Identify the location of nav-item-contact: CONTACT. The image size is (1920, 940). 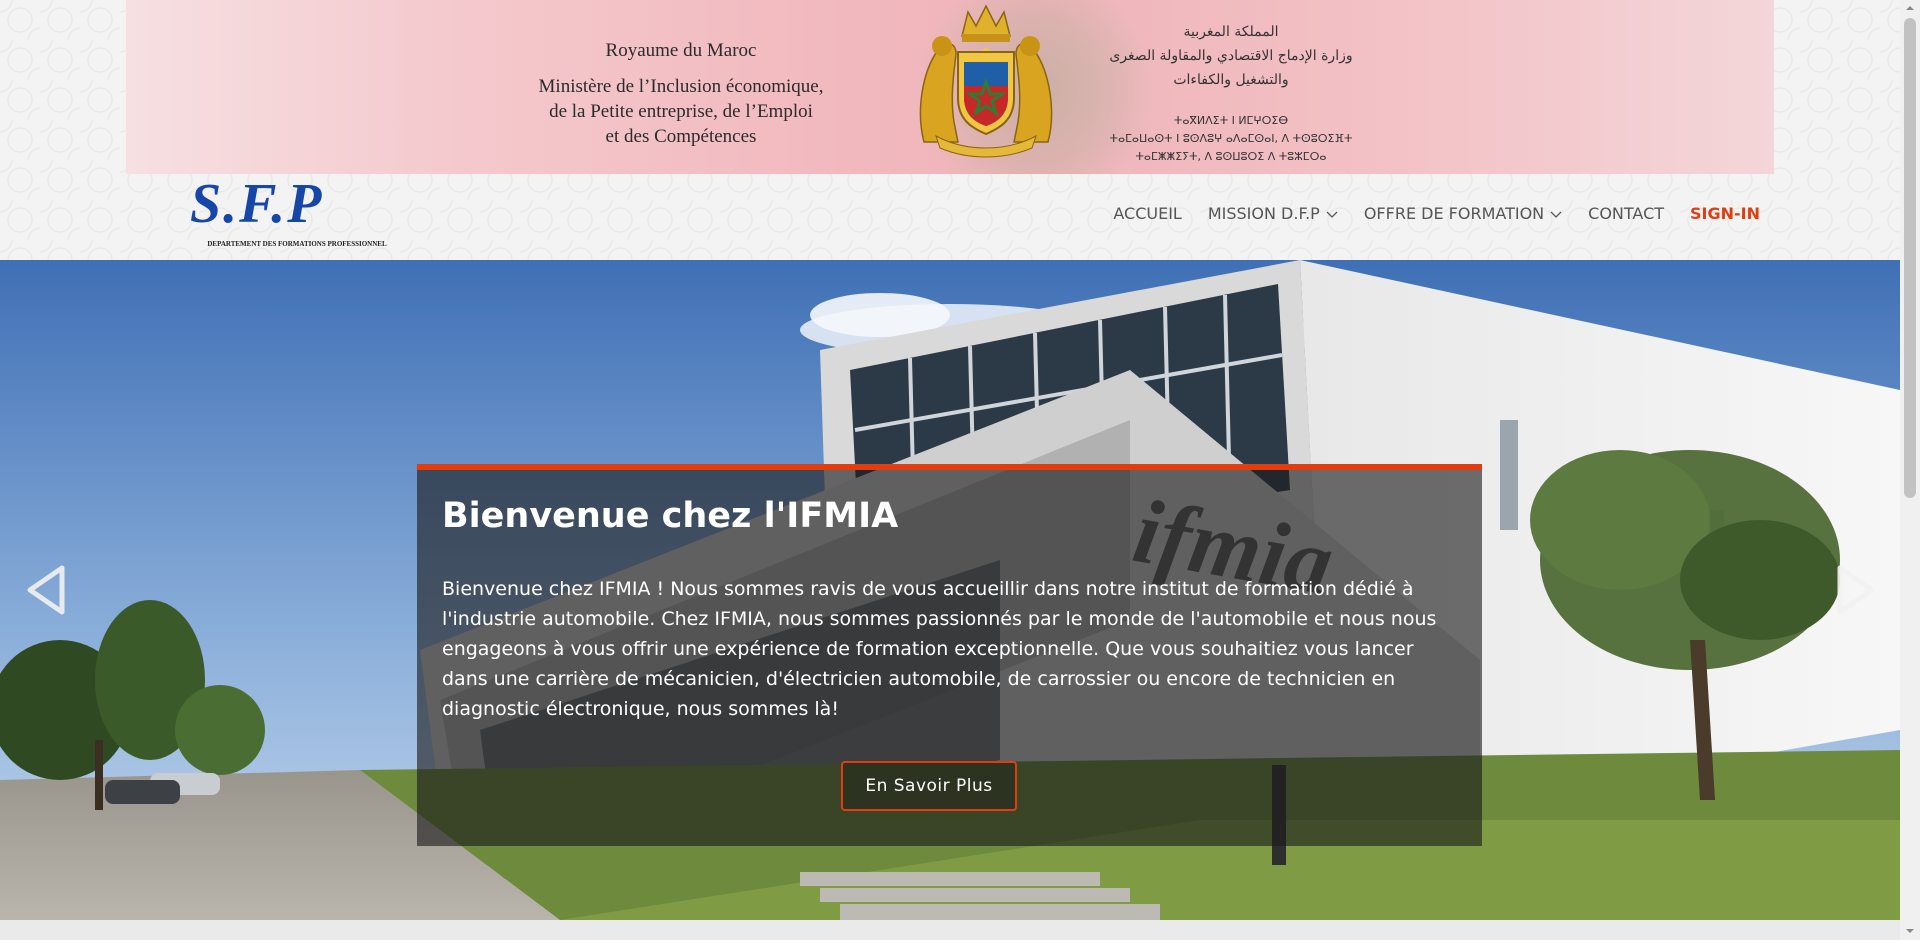
(1626, 213).